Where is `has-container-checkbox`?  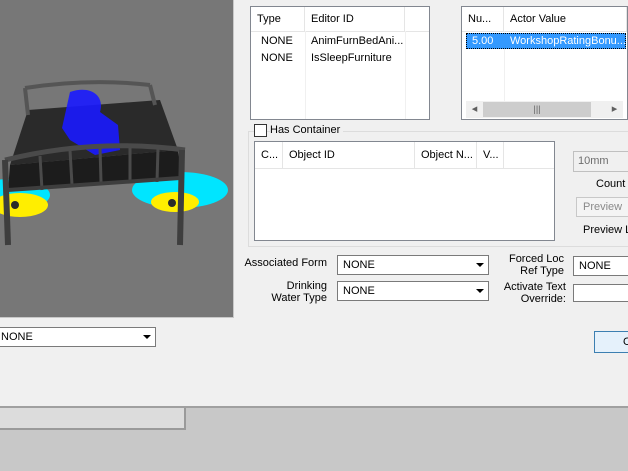
has-container-checkbox is located at coordinates (260, 130).